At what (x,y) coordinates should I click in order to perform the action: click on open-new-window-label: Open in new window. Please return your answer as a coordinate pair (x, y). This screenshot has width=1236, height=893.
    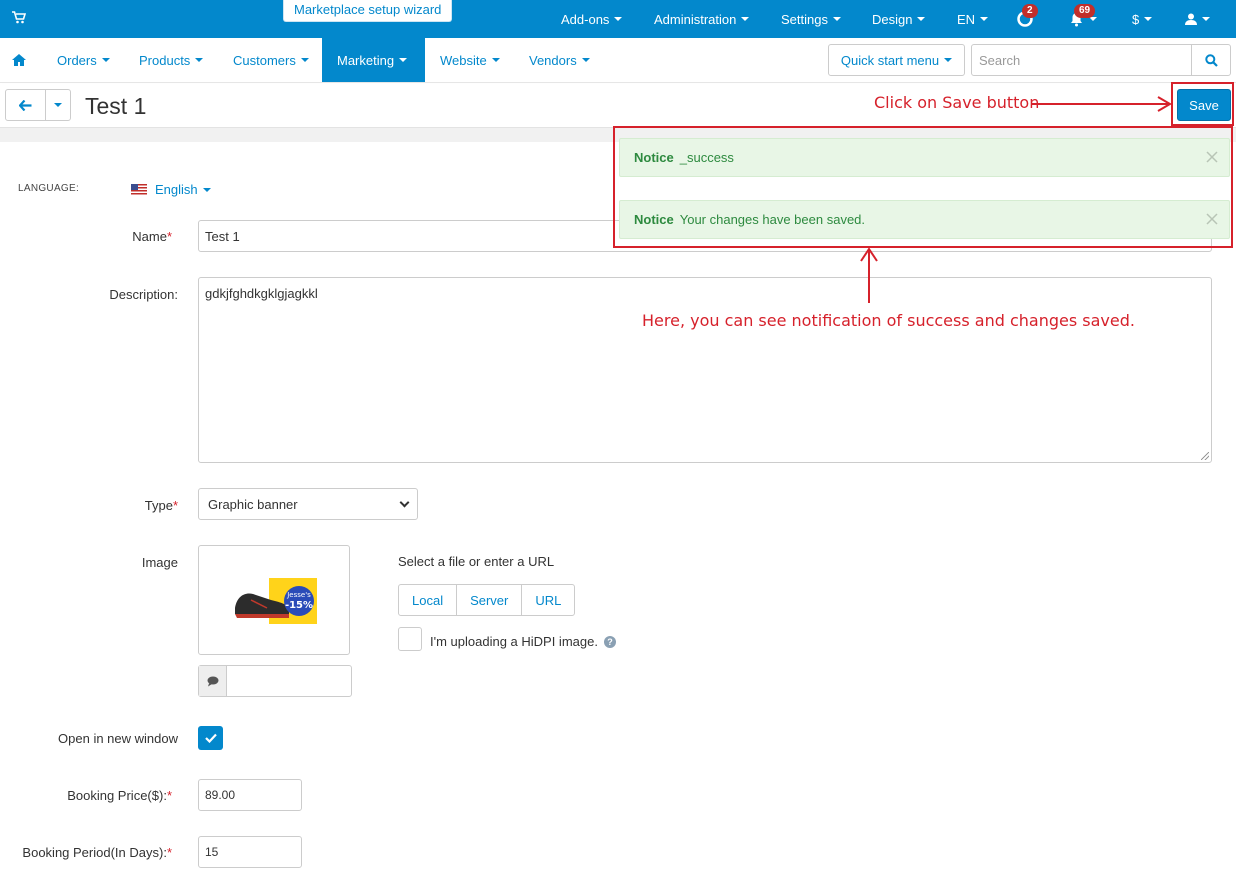
    Looking at the image, I should click on (118, 738).